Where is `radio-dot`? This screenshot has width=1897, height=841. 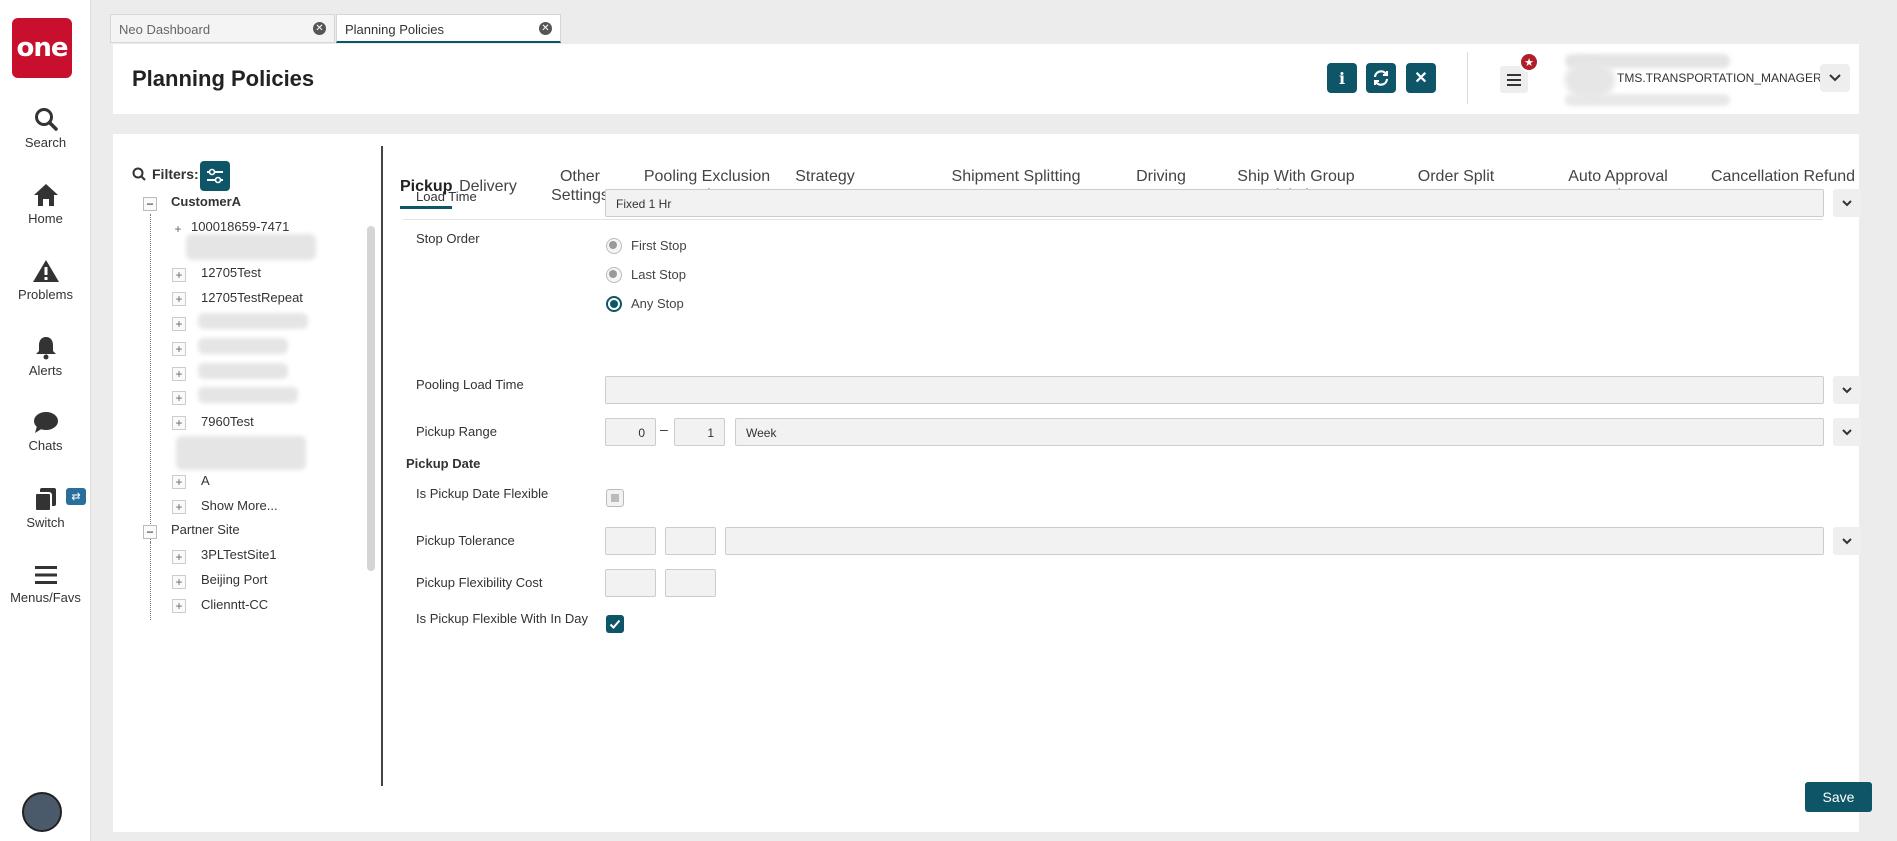 radio-dot is located at coordinates (614, 304).